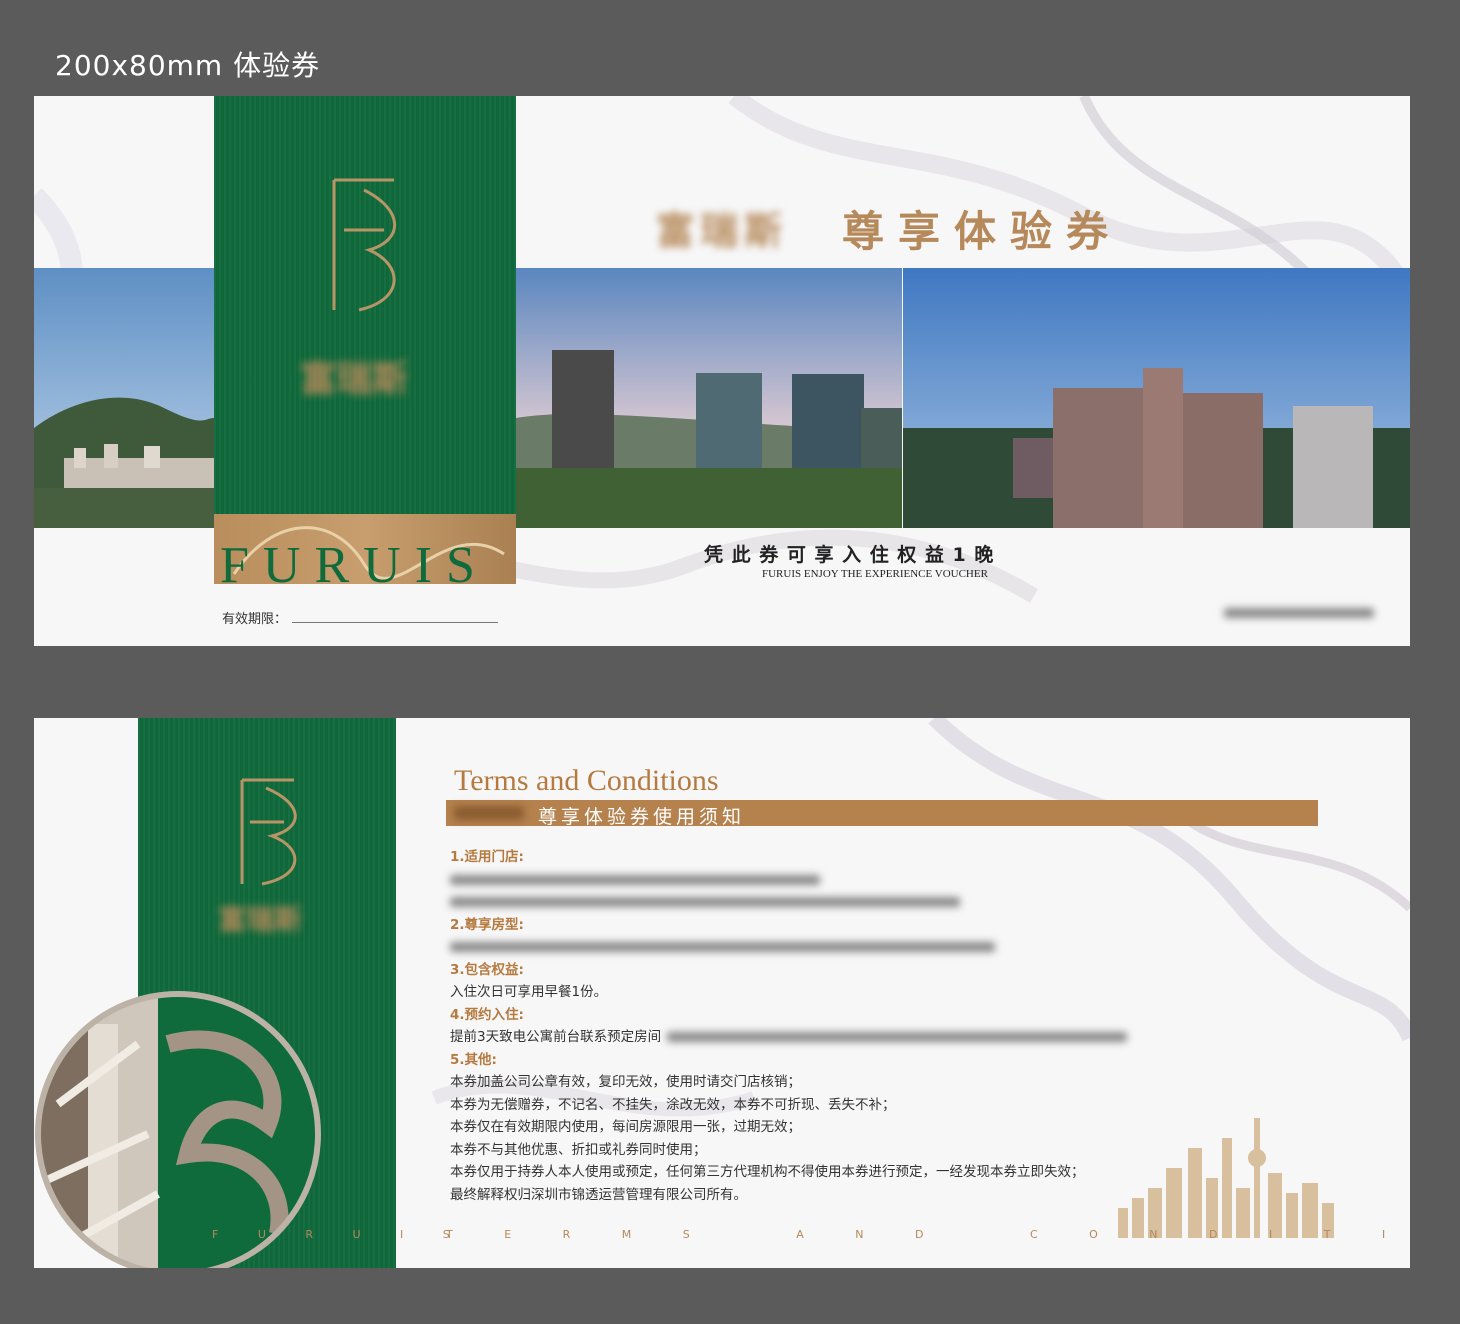 The image size is (1460, 1324). Describe the element at coordinates (487, 924) in the screenshot. I see `terms-section-title: 2.尊享房型:` at that location.